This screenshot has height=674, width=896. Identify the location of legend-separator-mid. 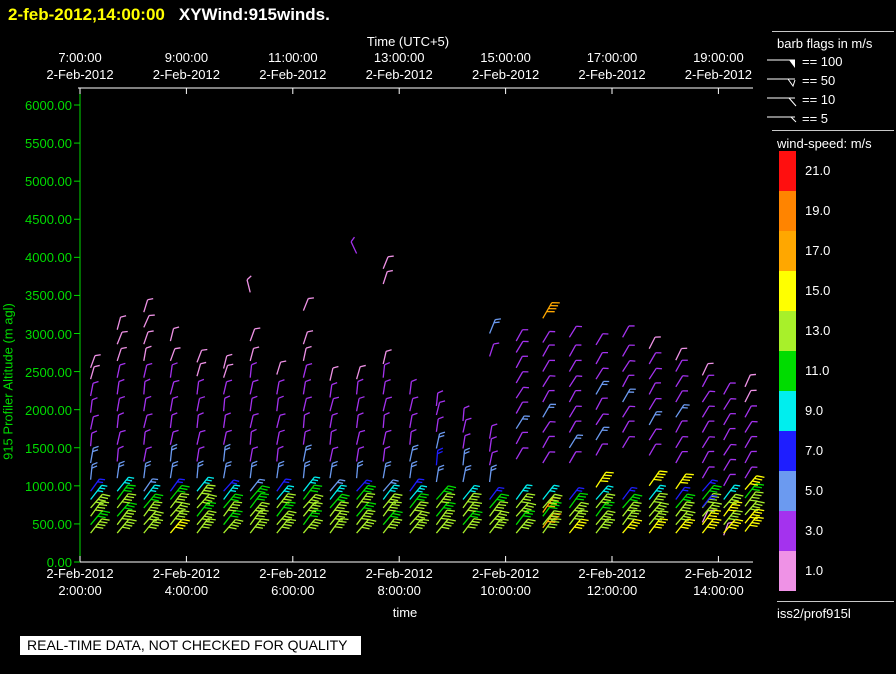
(833, 130).